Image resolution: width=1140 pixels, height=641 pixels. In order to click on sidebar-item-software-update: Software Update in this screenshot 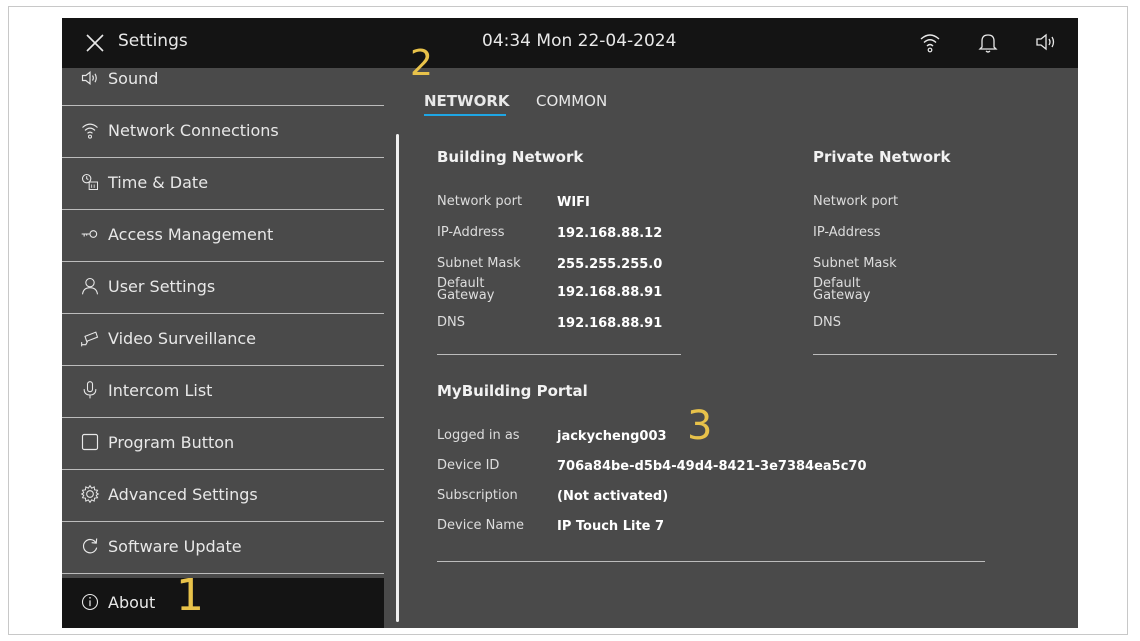, I will do `click(223, 548)`.